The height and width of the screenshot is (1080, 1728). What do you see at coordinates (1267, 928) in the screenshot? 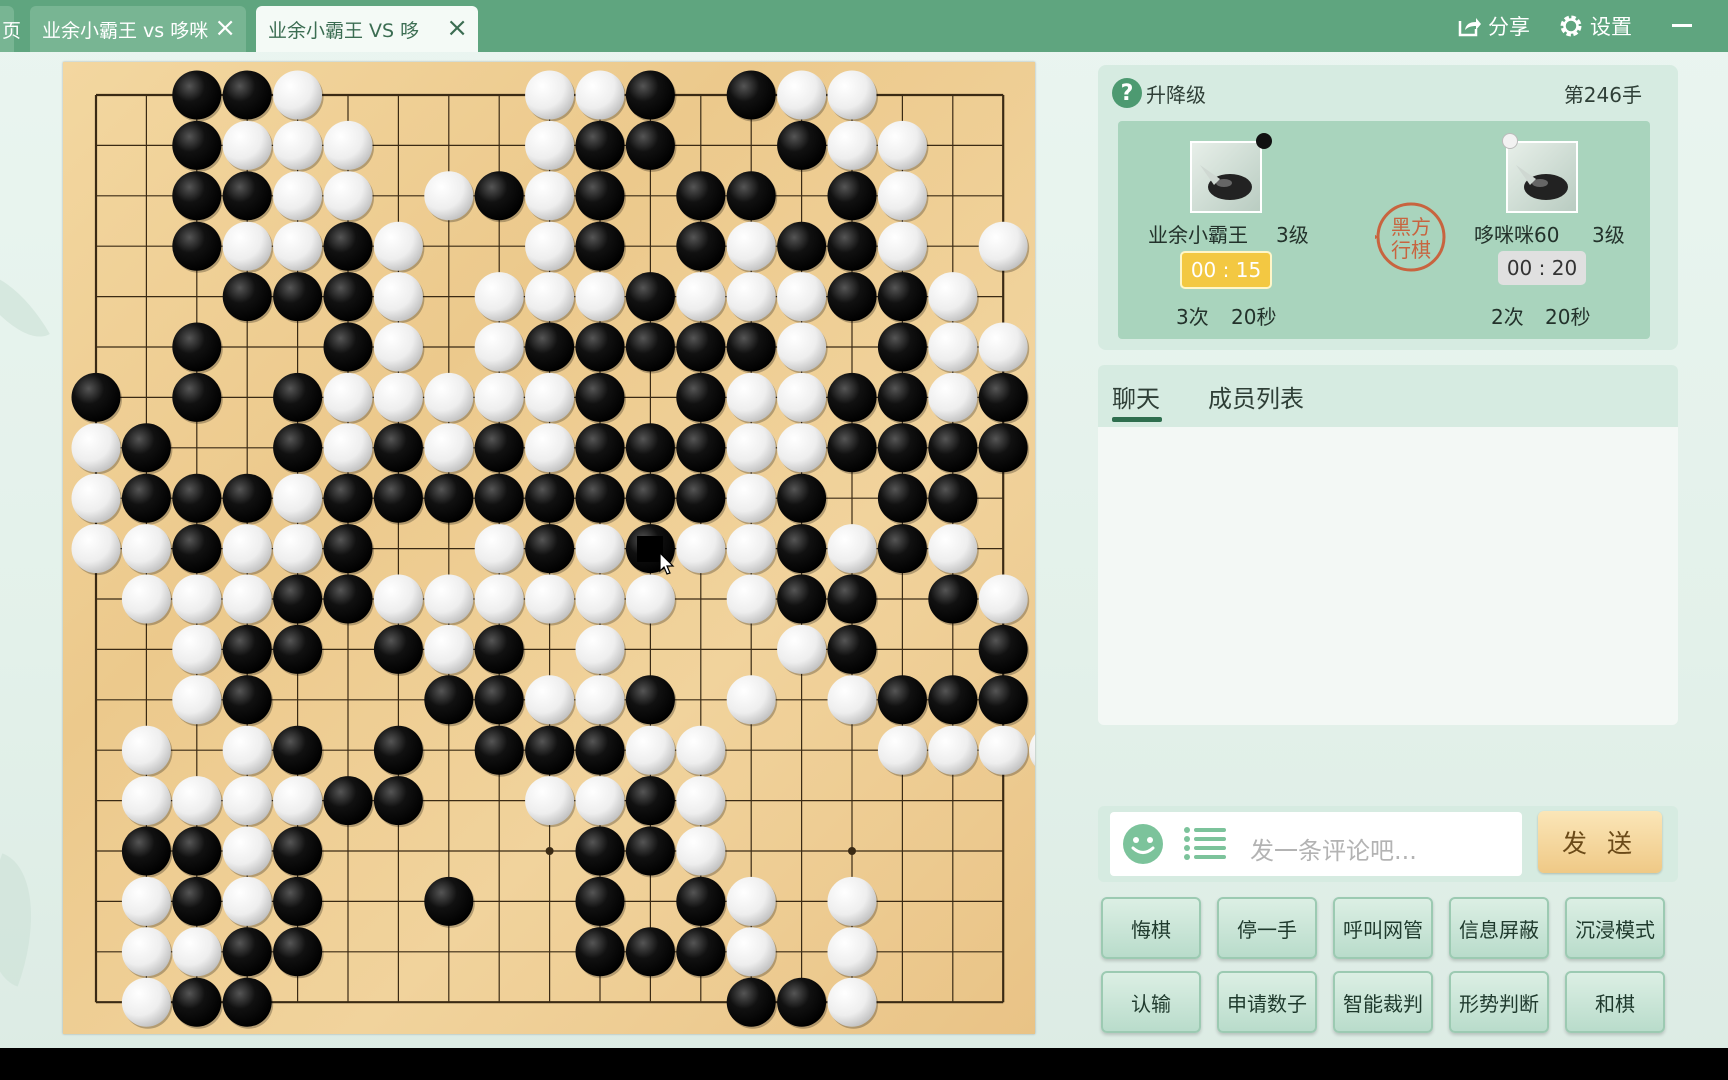
I see `pass-button: 停一手` at bounding box center [1267, 928].